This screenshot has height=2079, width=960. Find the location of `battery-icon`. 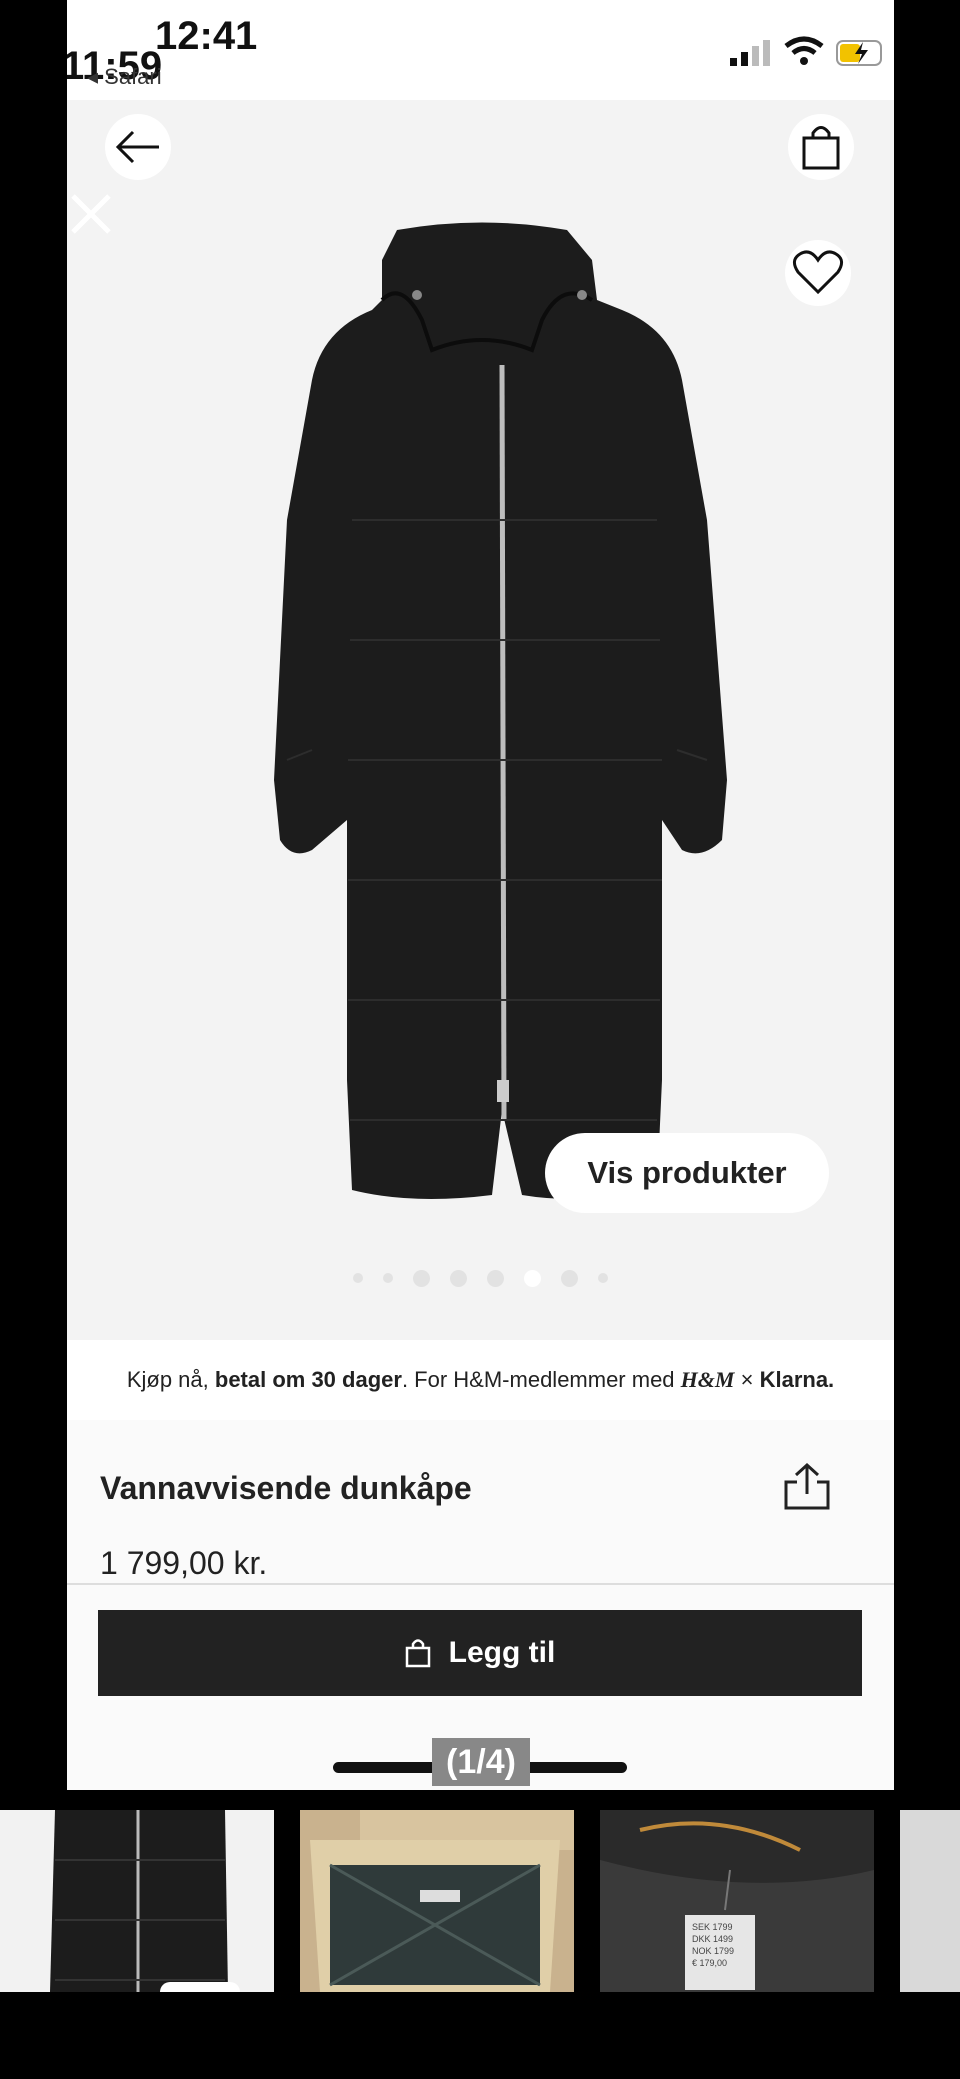

battery-icon is located at coordinates (859, 53).